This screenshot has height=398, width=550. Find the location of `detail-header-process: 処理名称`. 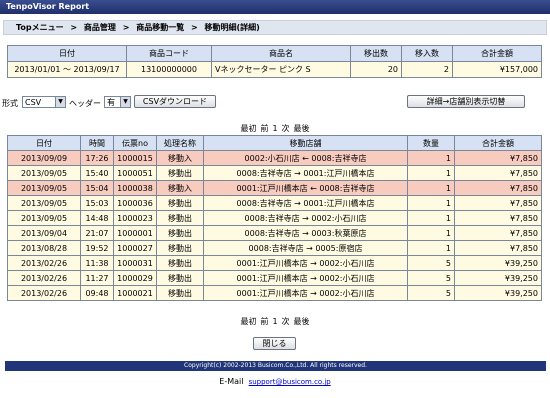

detail-header-process: 処理名称 is located at coordinates (180, 143).